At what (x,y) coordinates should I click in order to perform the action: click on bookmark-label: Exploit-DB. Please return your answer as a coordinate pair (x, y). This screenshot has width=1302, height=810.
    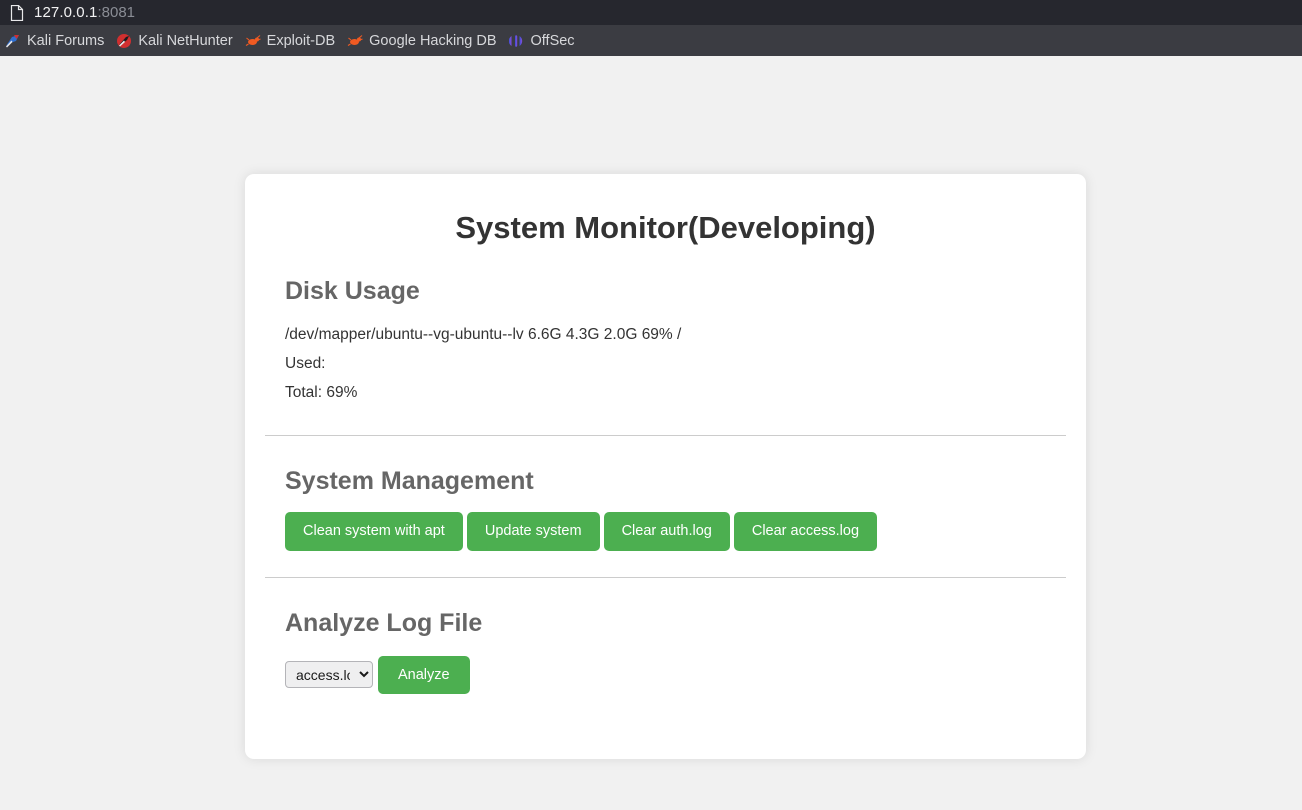
    Looking at the image, I should click on (301, 40).